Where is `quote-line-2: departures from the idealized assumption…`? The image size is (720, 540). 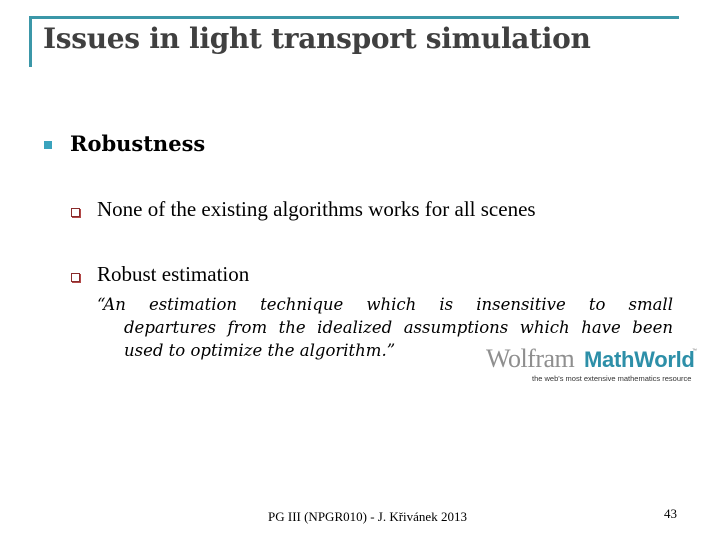 quote-line-2: departures from the idealized assumption… is located at coordinates (398, 327).